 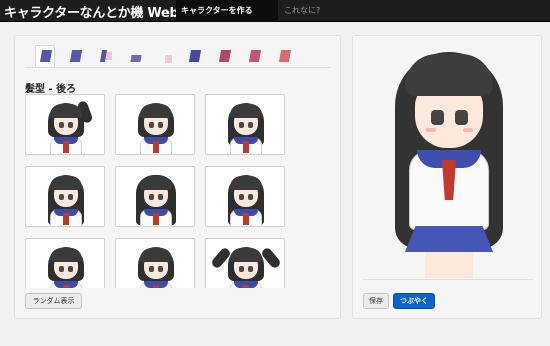 What do you see at coordinates (136, 55) in the screenshot?
I see `tab-clothes-part-icon` at bounding box center [136, 55].